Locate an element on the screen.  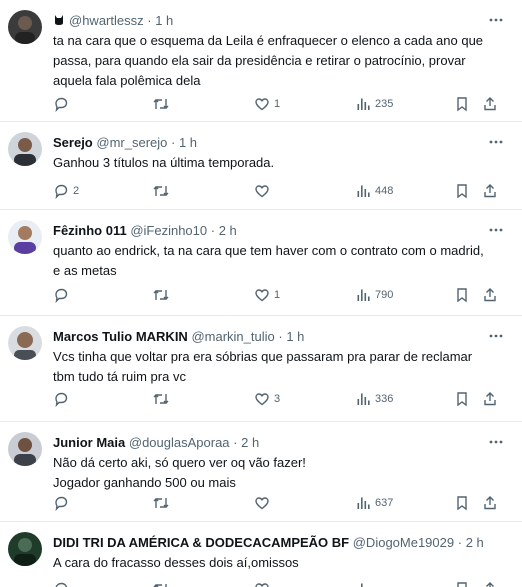
user-handle: @DiogoMe19029 is located at coordinates (403, 542).